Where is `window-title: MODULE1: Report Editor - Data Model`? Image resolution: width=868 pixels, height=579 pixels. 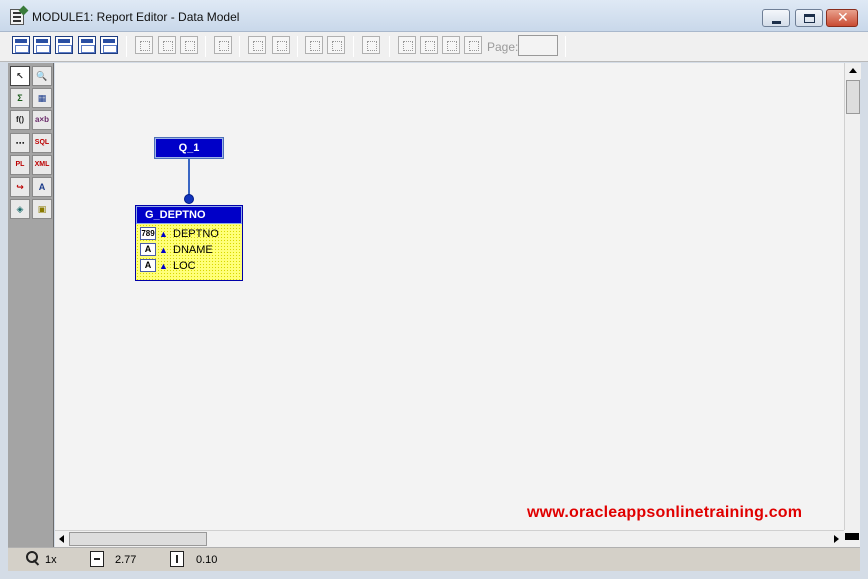 window-title: MODULE1: Report Editor - Data Model is located at coordinates (136, 17).